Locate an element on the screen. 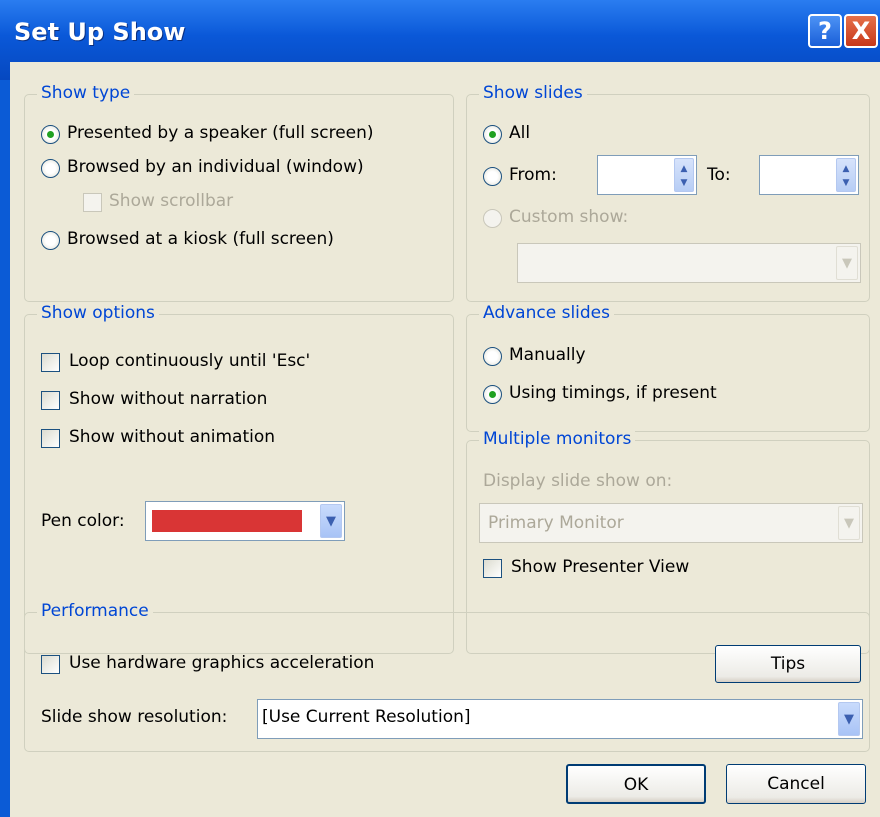 Image resolution: width=880 pixels, height=817 pixels. close-icon: X is located at coordinates (861, 31).